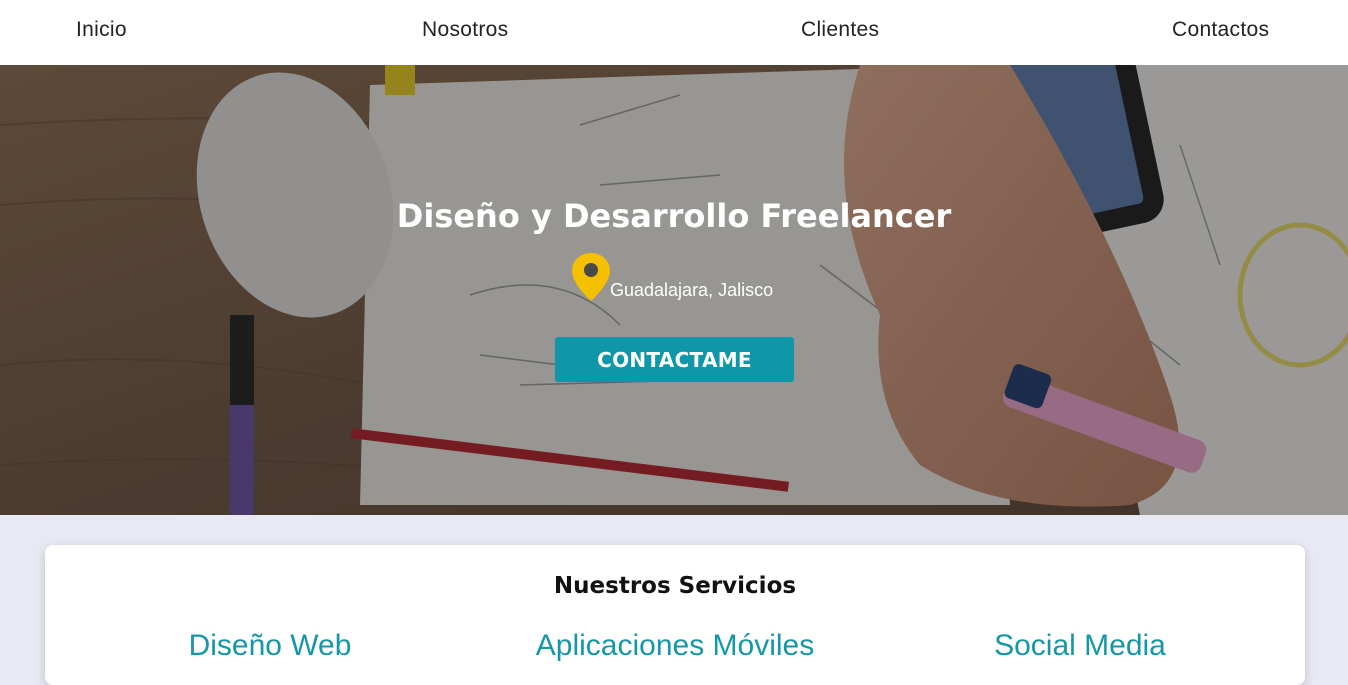 The height and width of the screenshot is (685, 1348). Describe the element at coordinates (692, 290) in the screenshot. I see `location-text: Guadalajara, Jalisco` at that location.